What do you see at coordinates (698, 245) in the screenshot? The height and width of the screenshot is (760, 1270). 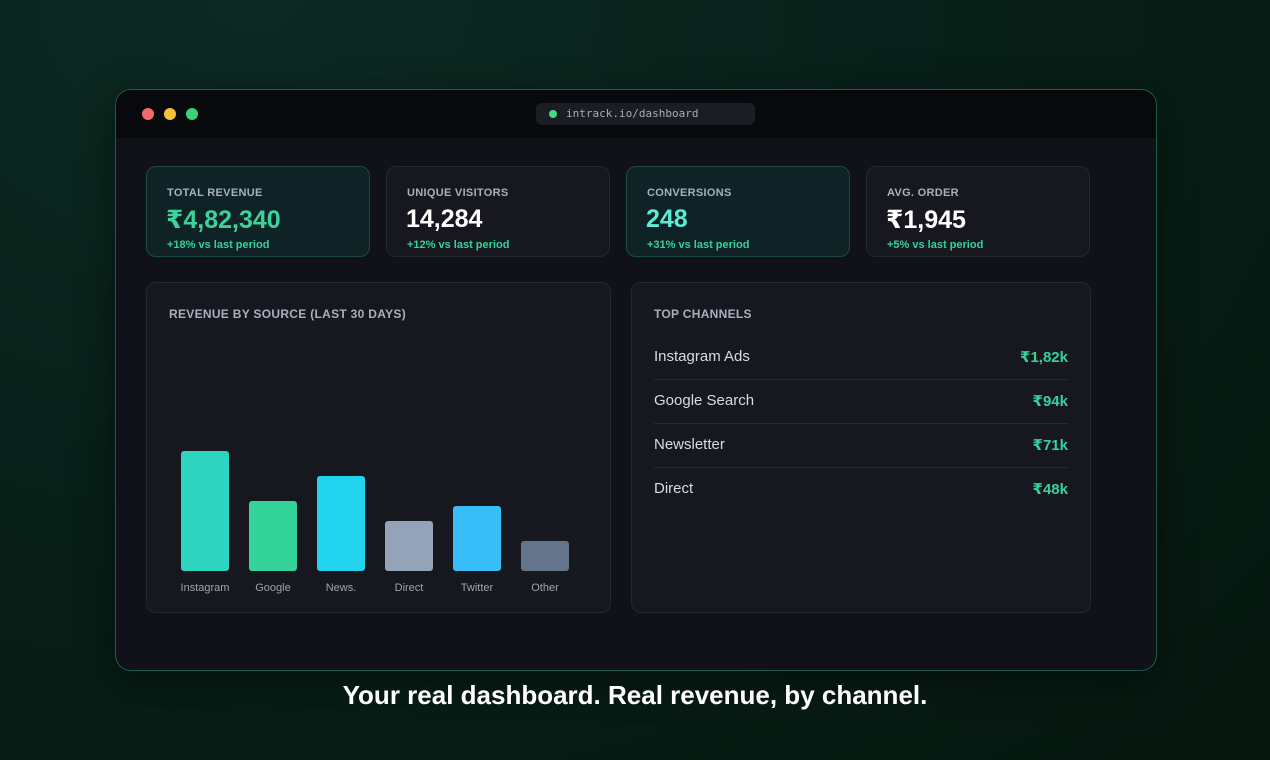 I see `stat-change: +31% vs last period` at bounding box center [698, 245].